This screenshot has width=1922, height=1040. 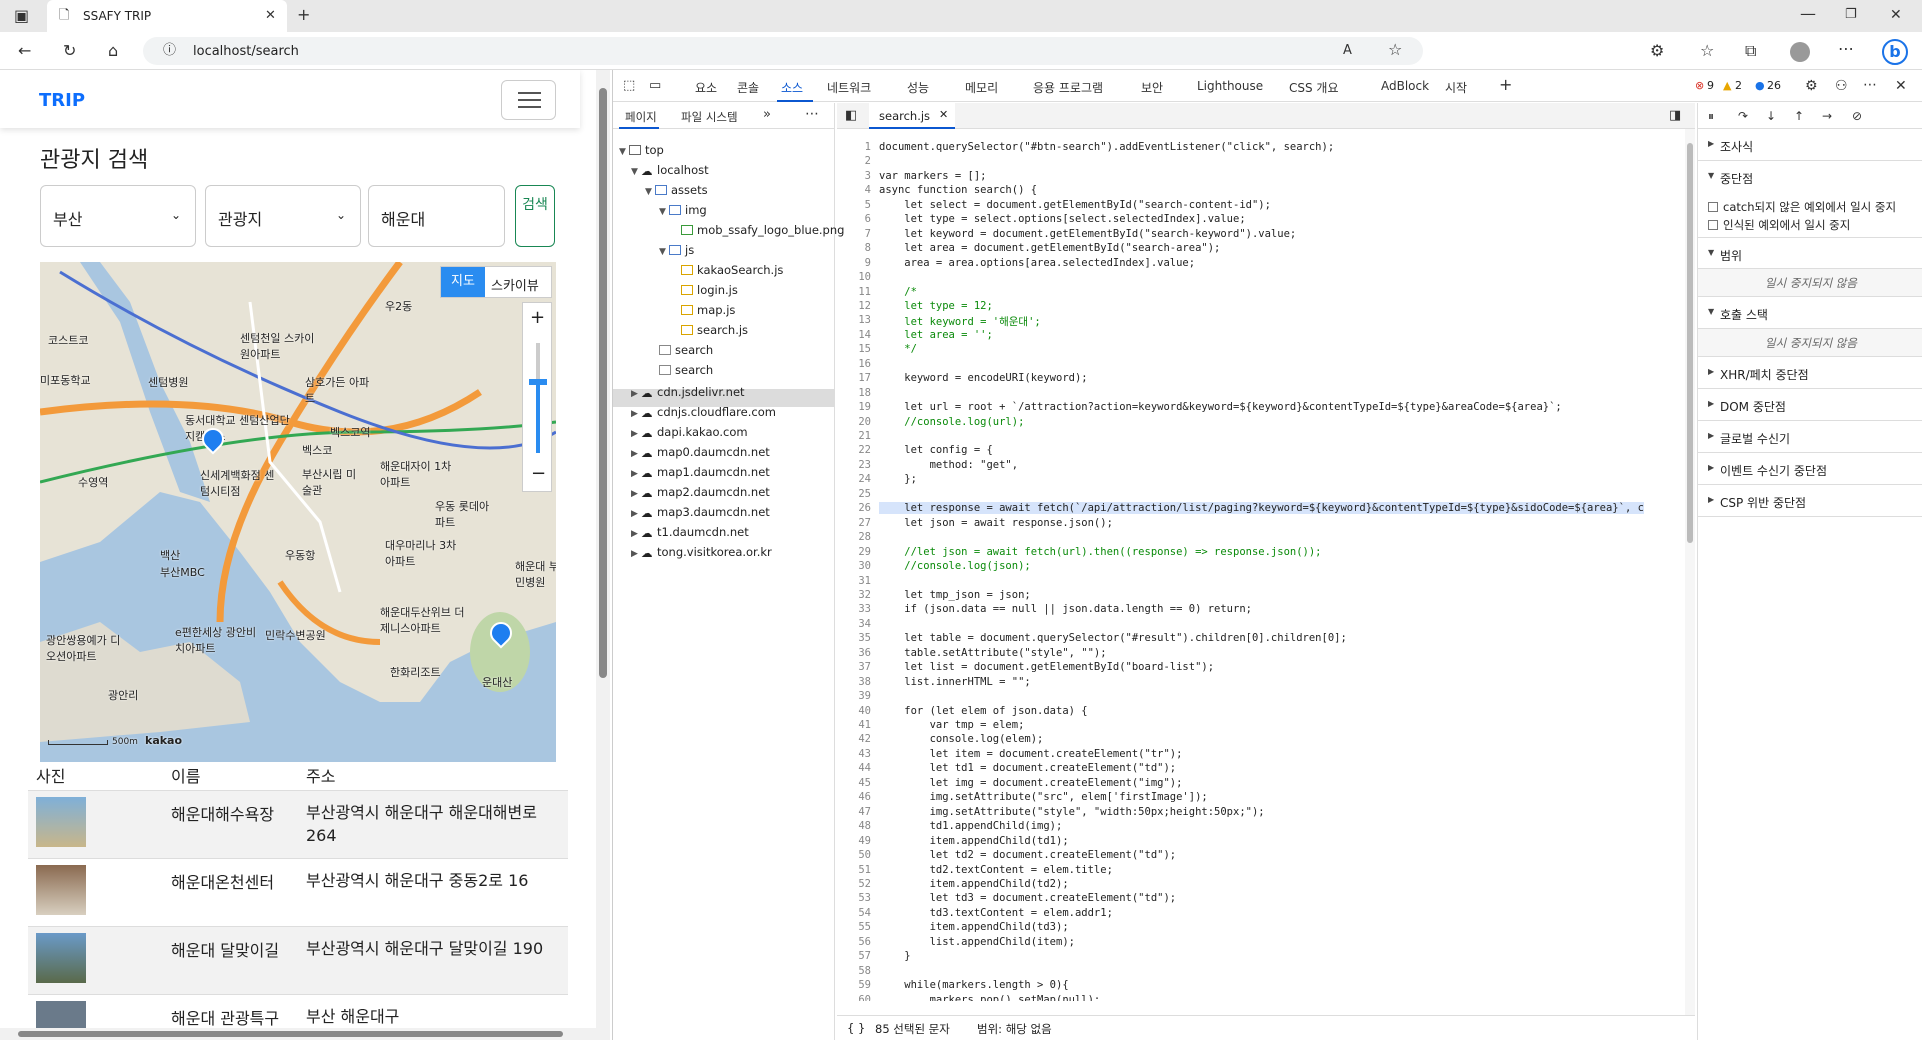 What do you see at coordinates (854, 609) in the screenshot?
I see `line-number: 33` at bounding box center [854, 609].